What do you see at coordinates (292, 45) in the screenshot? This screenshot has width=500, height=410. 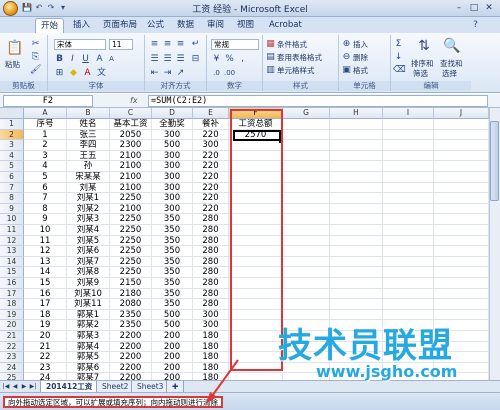 I see `conditional-format-button: 条件格式` at bounding box center [292, 45].